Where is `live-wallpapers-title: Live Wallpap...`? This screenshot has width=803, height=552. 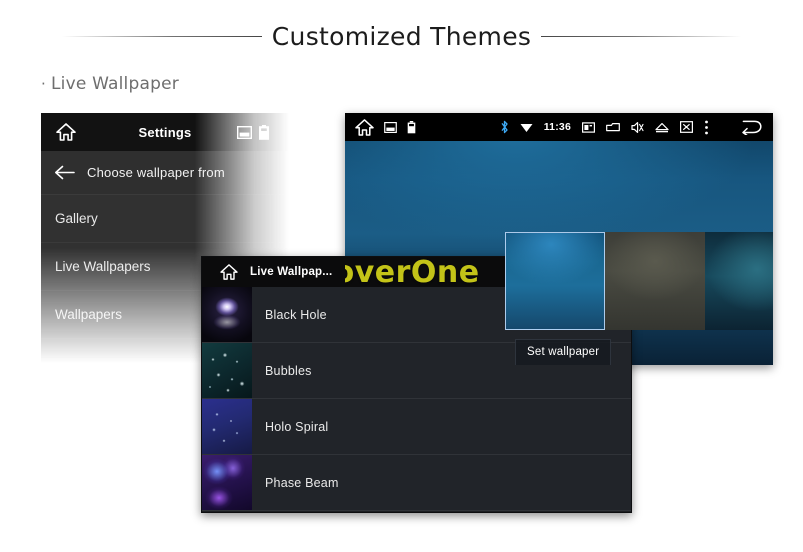
live-wallpapers-title: Live Wallpap... is located at coordinates (291, 272).